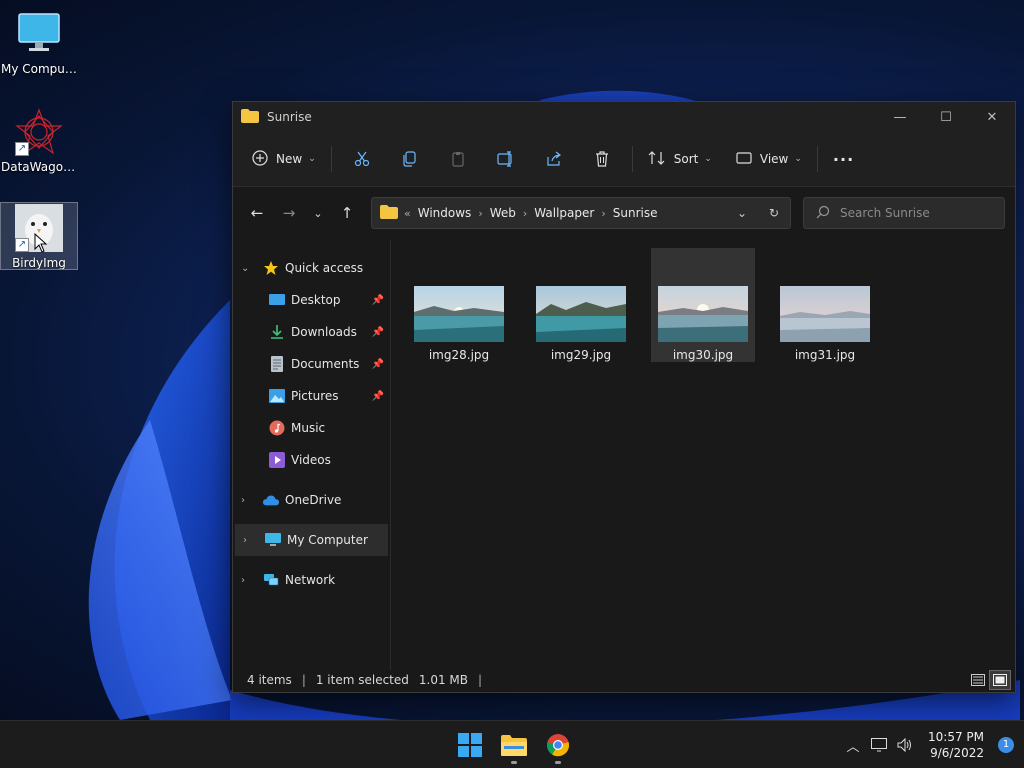  What do you see at coordinates (581, 305) in the screenshot?
I see `file-item: img29.jpg` at bounding box center [581, 305].